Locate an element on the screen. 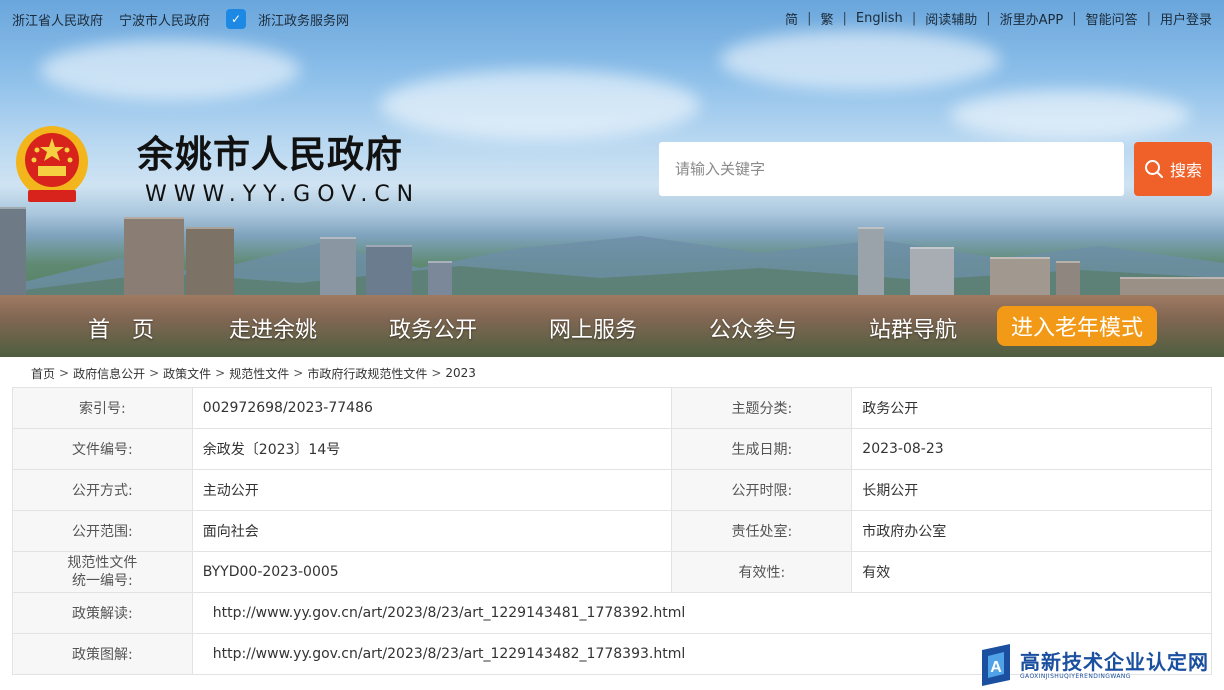  watermark-title: 高新技术企业认定网 is located at coordinates (1114, 661).